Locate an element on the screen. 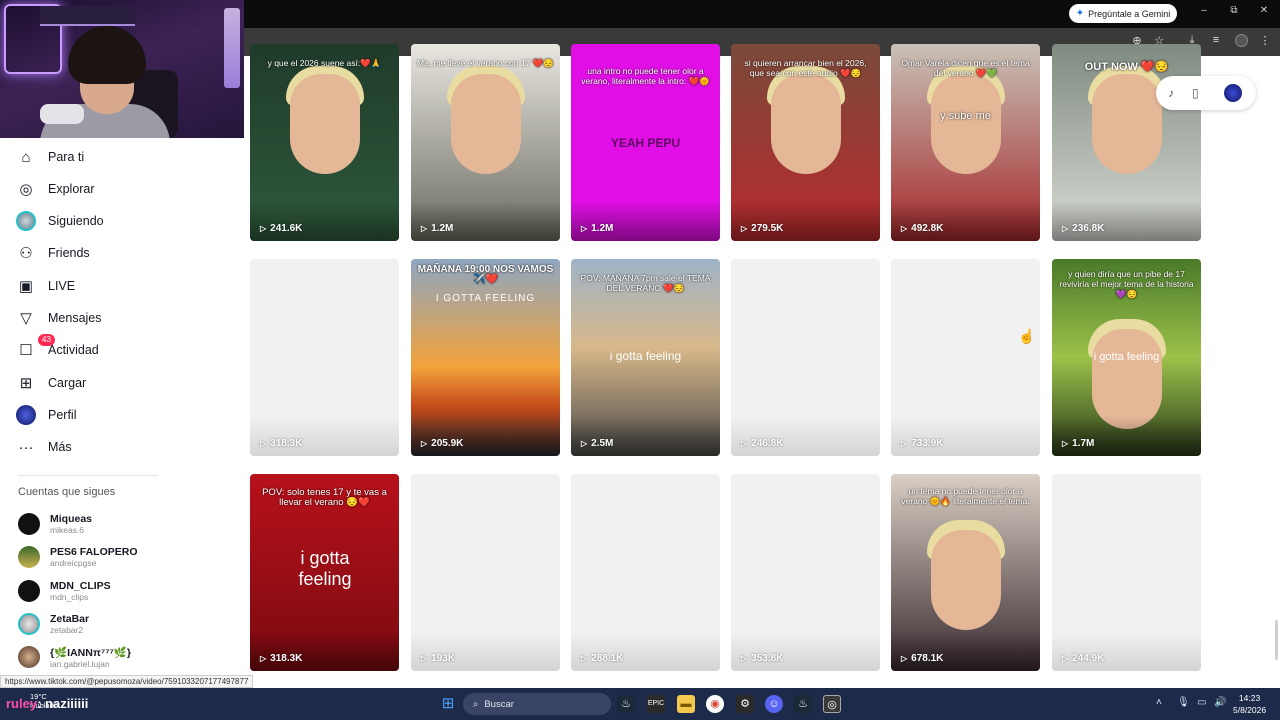 The image size is (1280, 720). maximize-button: ⧉ is located at coordinates (1234, 10).